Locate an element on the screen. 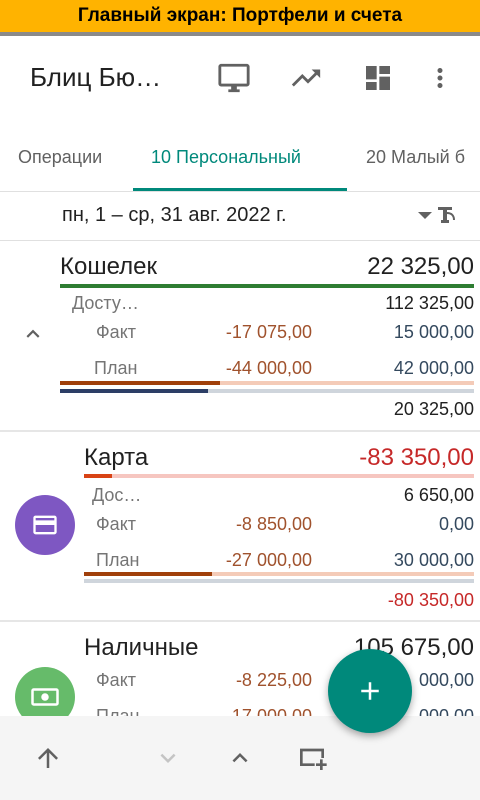 This screenshot has width=480, height=800. plan-value: 42 000,00 is located at coordinates (433, 368).